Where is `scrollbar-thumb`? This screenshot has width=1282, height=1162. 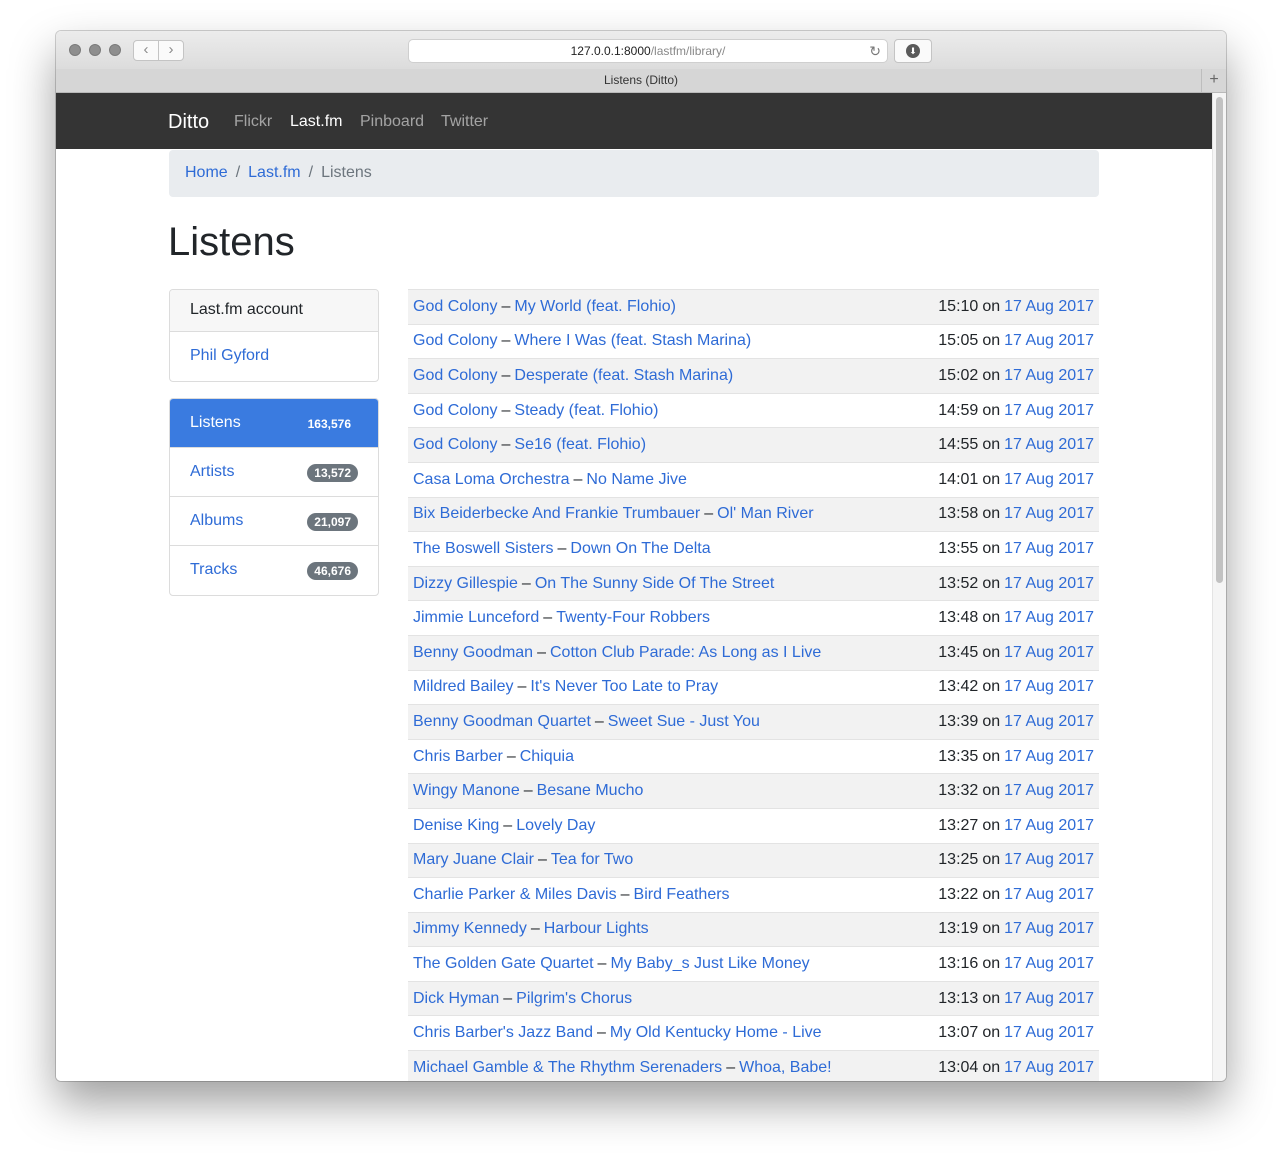
scrollbar-thumb is located at coordinates (1219, 340).